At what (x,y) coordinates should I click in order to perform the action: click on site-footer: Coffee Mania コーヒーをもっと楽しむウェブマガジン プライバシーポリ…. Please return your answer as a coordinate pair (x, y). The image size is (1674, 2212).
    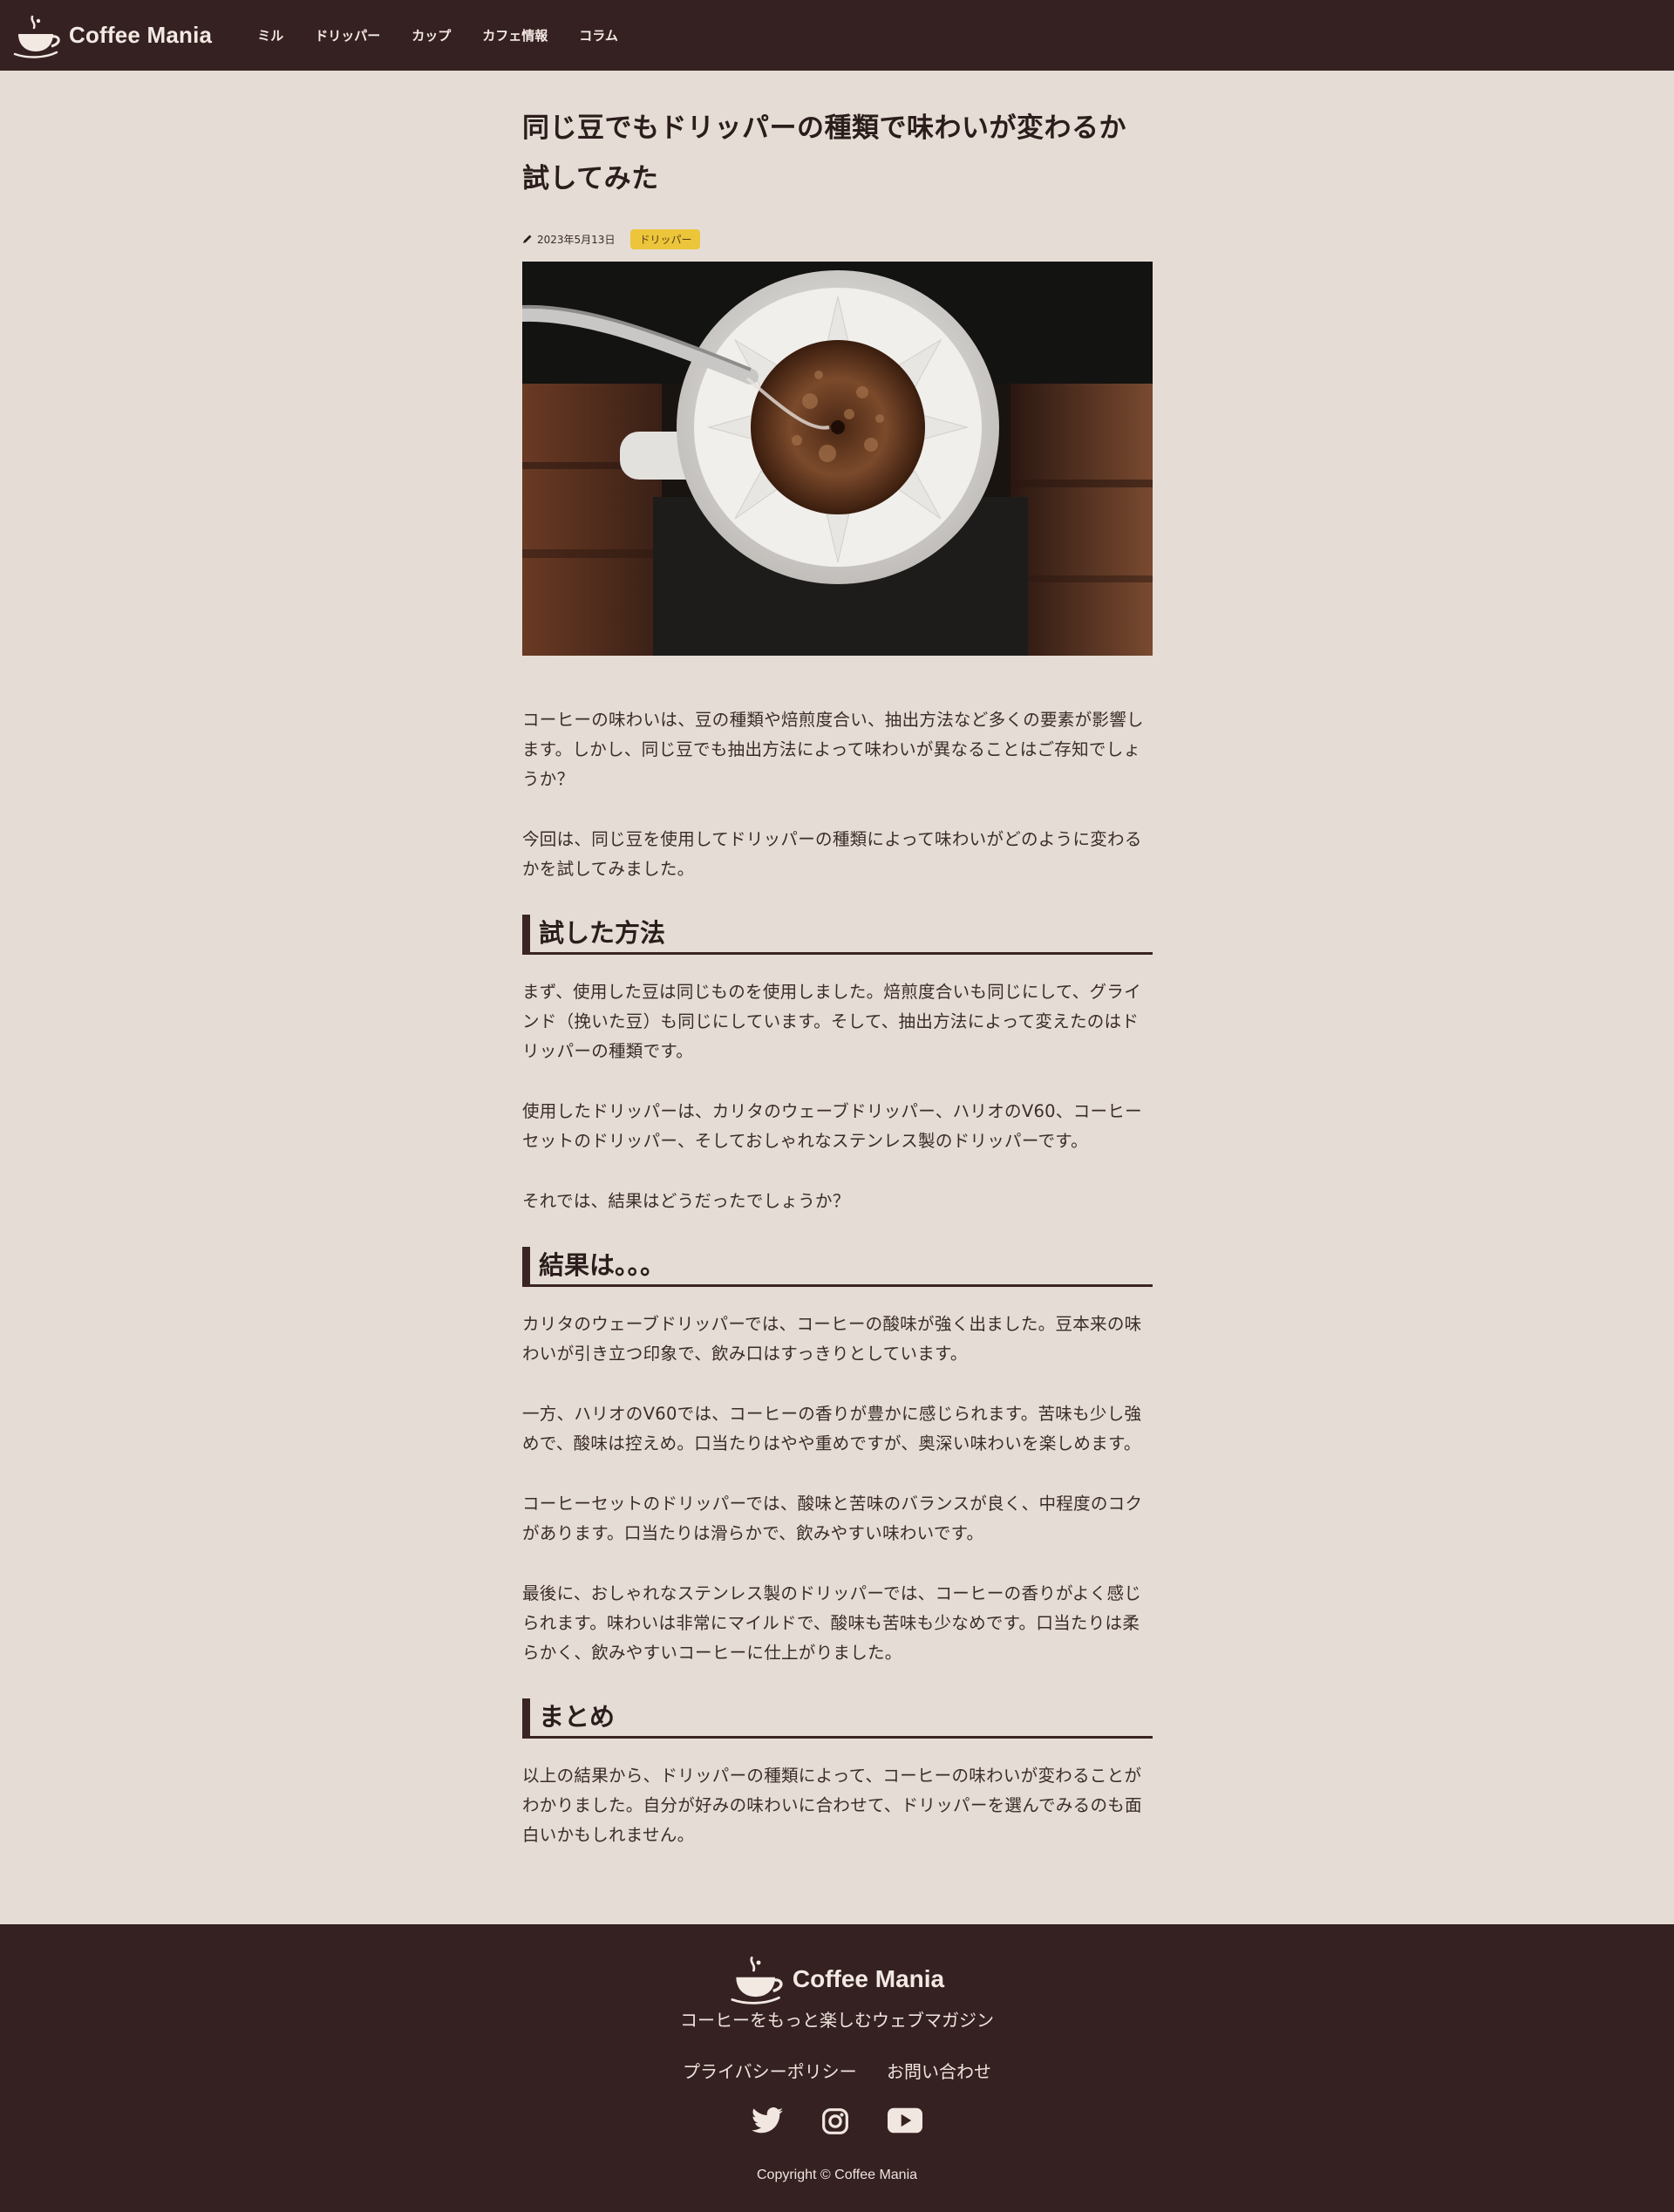
    Looking at the image, I should click on (837, 2068).